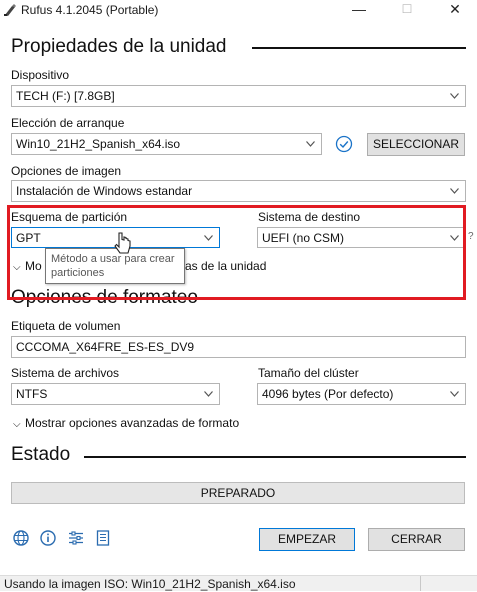 The width and height of the screenshot is (477, 592). What do you see at coordinates (238, 493) in the screenshot?
I see `progress-bar: PREPARADO` at bounding box center [238, 493].